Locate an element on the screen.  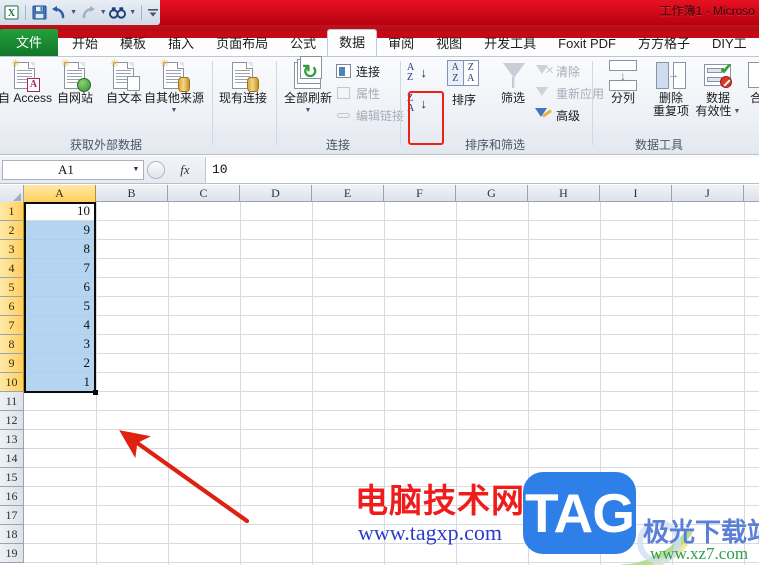
text-to-columns-button: ↓ 分列 is located at coordinates (623, 82).